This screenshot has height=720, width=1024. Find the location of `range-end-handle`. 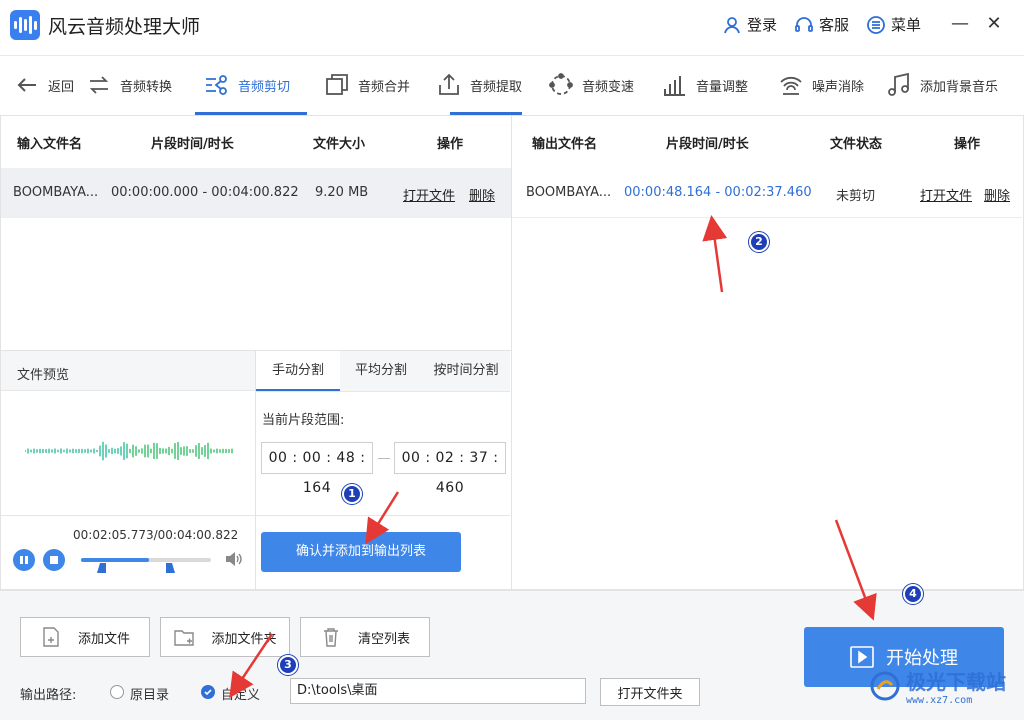

range-end-handle is located at coordinates (169, 568).